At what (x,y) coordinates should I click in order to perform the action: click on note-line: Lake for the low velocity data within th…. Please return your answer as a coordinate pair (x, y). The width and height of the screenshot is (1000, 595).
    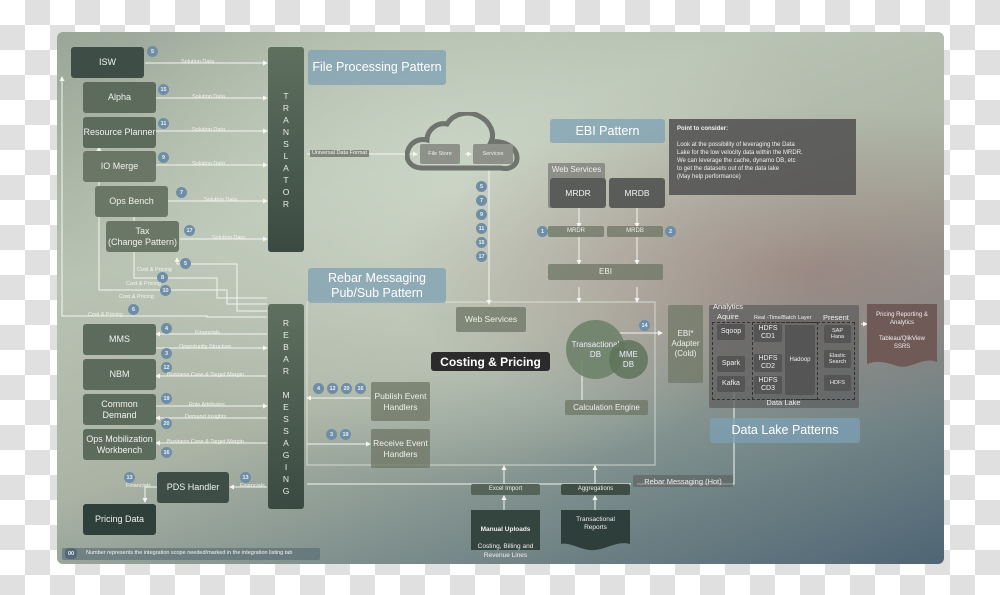
    Looking at the image, I should click on (740, 153).